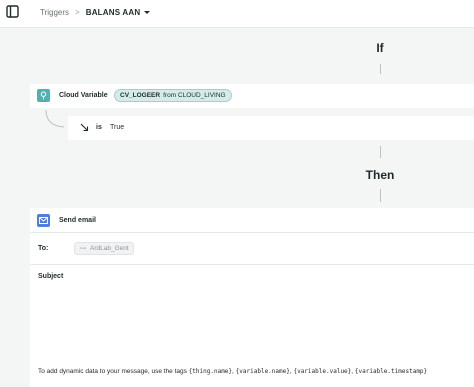 This screenshot has width=474, height=387. I want to click on operator-label: is, so click(99, 127).